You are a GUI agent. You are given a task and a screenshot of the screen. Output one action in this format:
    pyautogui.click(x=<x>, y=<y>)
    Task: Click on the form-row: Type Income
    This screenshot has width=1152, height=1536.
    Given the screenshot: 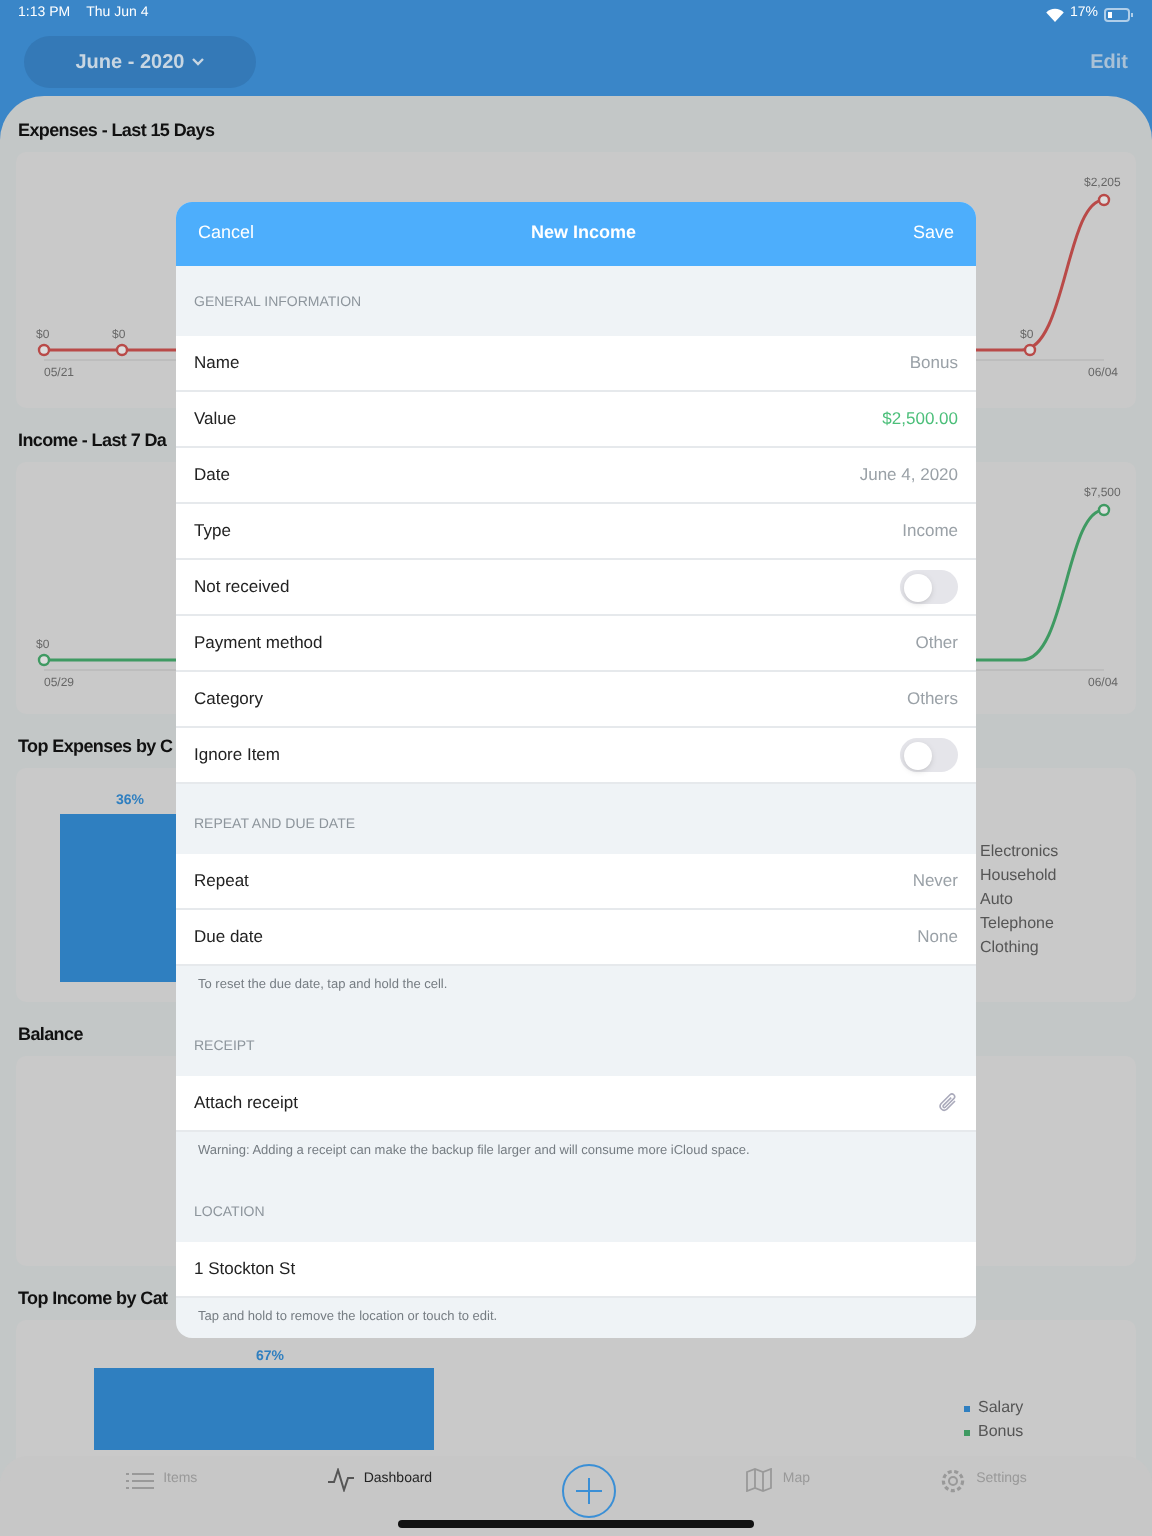 What is the action you would take?
    pyautogui.click(x=576, y=532)
    